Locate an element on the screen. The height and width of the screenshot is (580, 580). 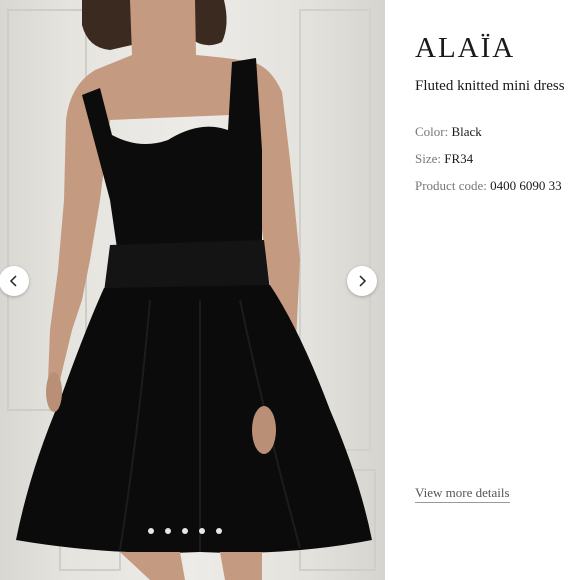
code-value: 0400 6090 33 is located at coordinates (526, 185).